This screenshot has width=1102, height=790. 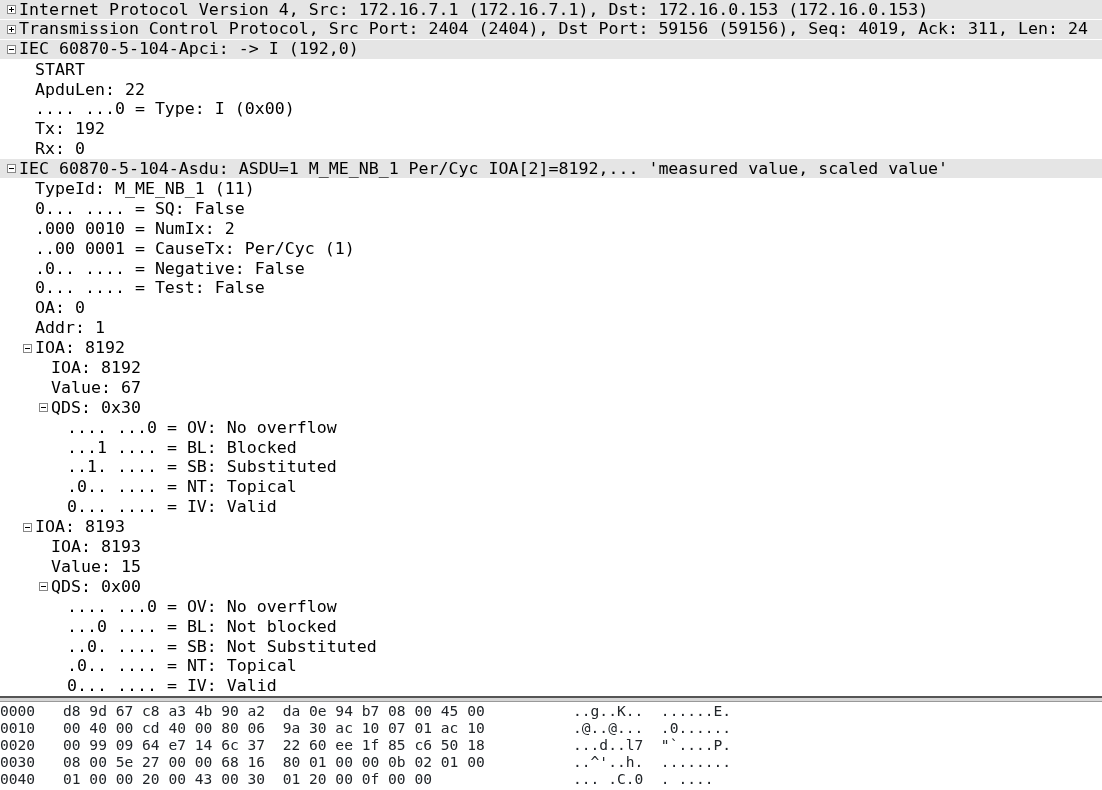 I want to click on tree-field: TypeId: M_ME_NB_1 (11), so click(x=145, y=189).